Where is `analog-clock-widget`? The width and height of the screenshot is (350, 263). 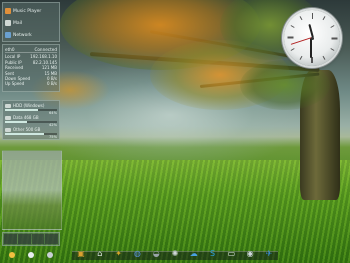 analog-clock-widget is located at coordinates (312, 38).